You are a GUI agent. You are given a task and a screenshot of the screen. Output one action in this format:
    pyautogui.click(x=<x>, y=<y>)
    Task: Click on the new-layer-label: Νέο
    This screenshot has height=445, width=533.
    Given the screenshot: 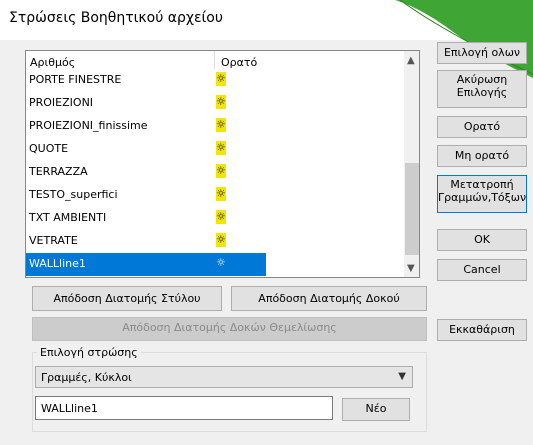 What is the action you would take?
    pyautogui.click(x=376, y=408)
    